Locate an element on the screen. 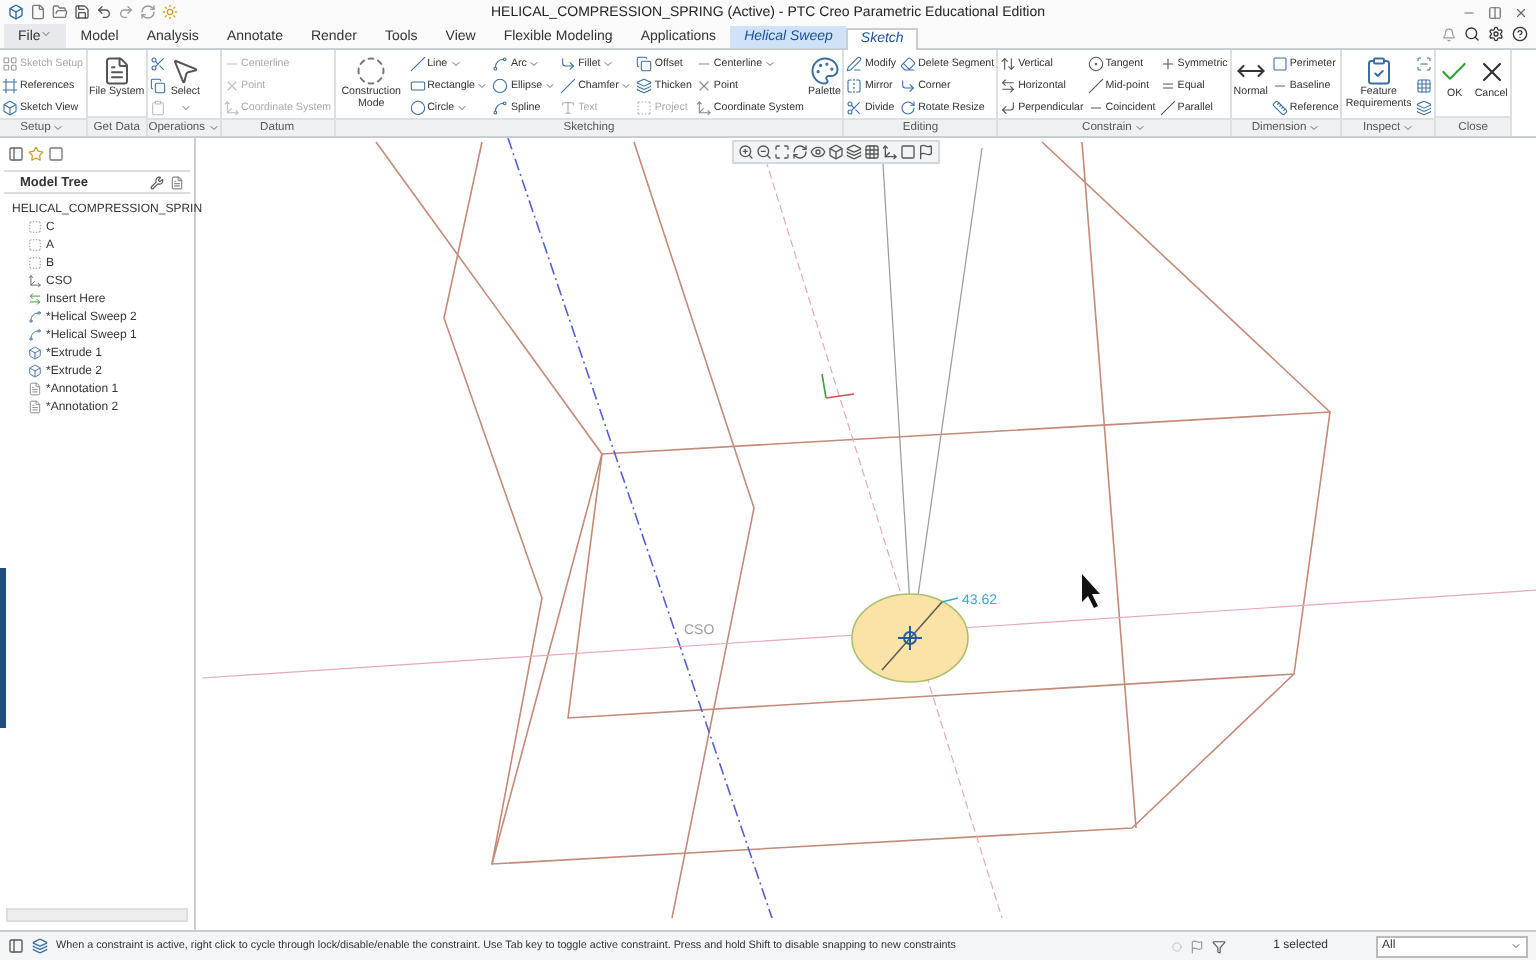  close-icon is located at coordinates (1520, 12).